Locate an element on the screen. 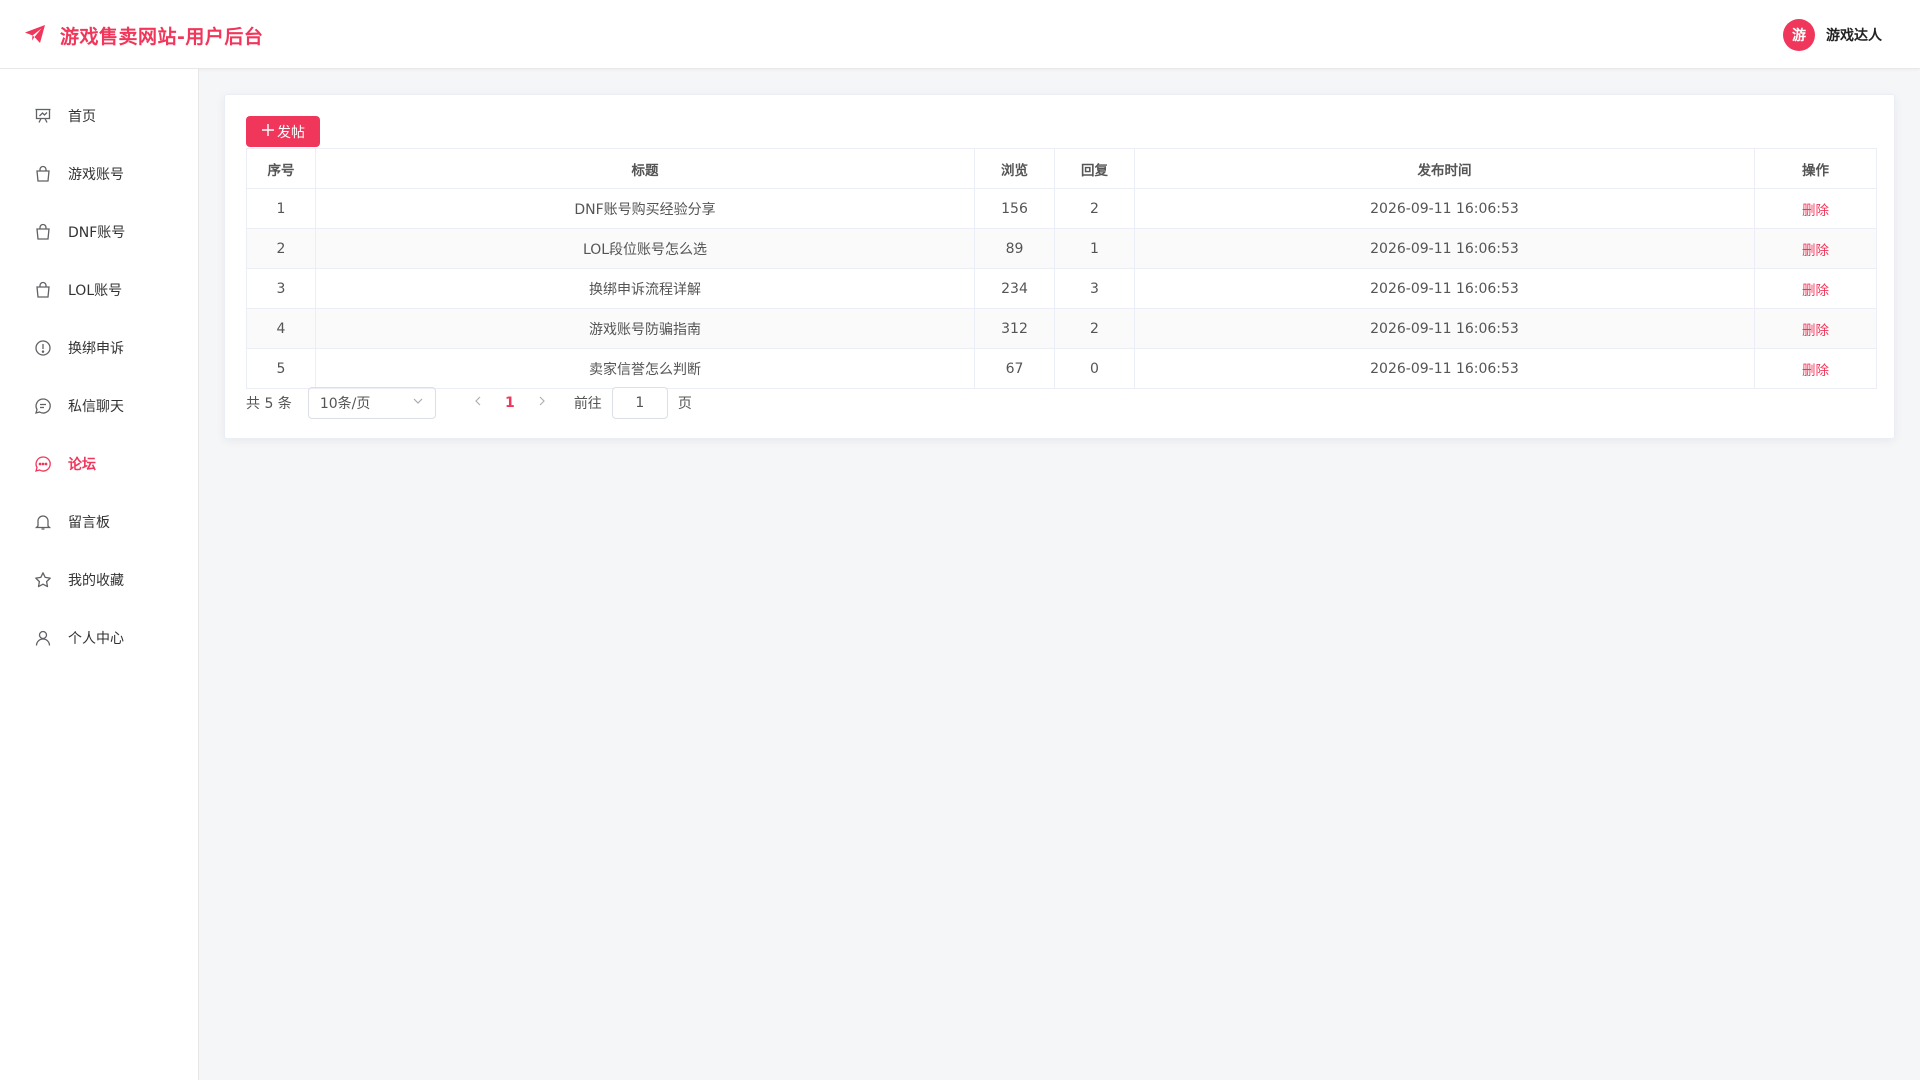 The image size is (1920, 1080). sidebar-item-label: LOL账号 is located at coordinates (95, 291).